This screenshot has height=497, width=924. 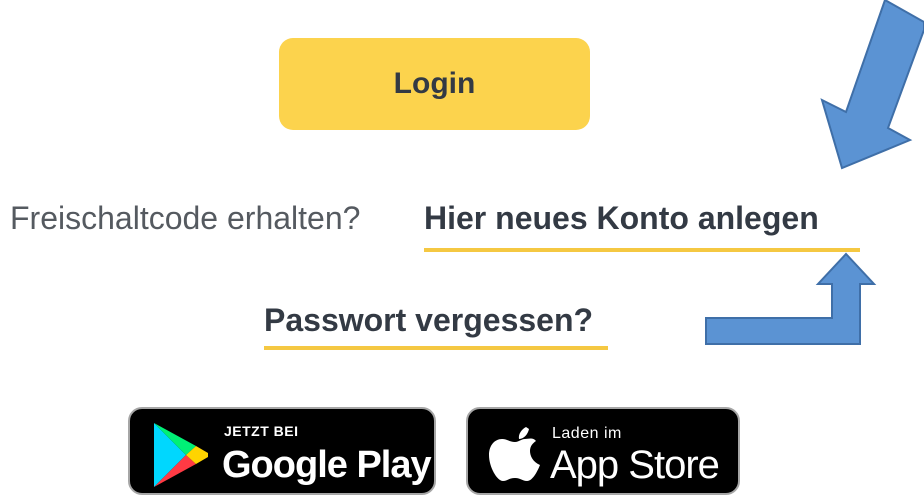 What do you see at coordinates (434, 84) in the screenshot?
I see `login-button: Login` at bounding box center [434, 84].